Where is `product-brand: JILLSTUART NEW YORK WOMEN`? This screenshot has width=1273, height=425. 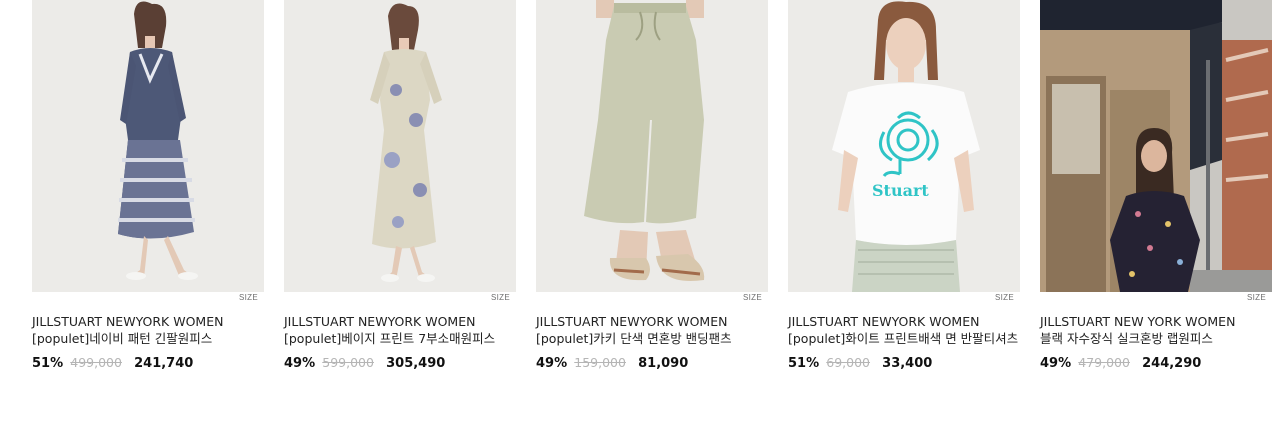 product-brand: JILLSTUART NEW YORK WOMEN is located at coordinates (1138, 321).